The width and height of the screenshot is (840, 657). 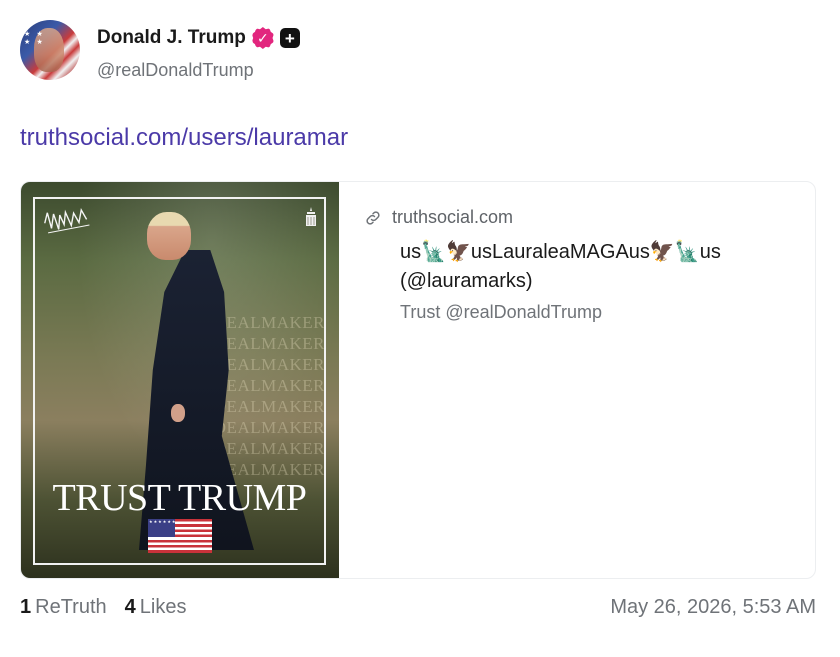 What do you see at coordinates (26, 607) in the screenshot?
I see `retruth-count: 1` at bounding box center [26, 607].